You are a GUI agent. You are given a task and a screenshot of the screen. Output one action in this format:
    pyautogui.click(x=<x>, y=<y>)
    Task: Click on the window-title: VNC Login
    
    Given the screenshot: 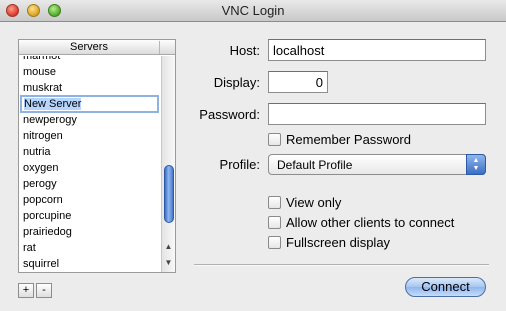 What is the action you would take?
    pyautogui.click(x=253, y=10)
    